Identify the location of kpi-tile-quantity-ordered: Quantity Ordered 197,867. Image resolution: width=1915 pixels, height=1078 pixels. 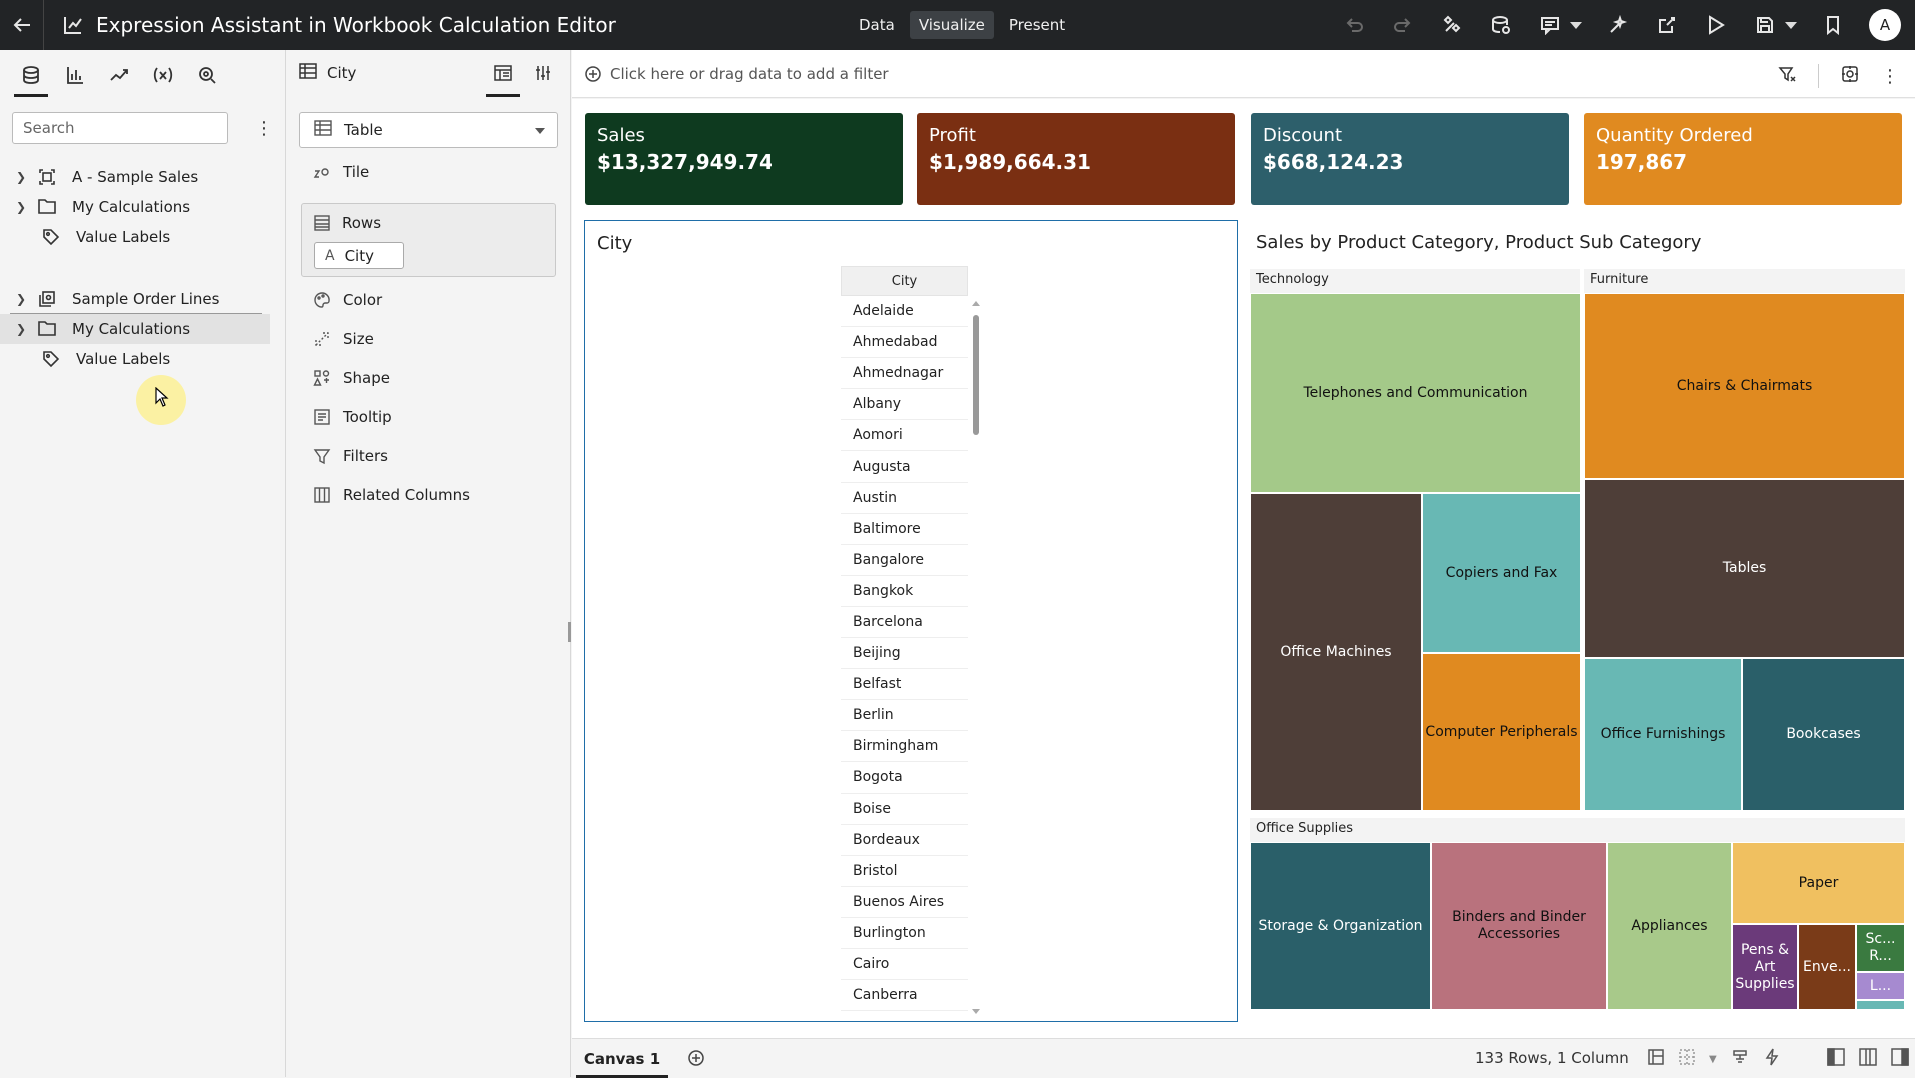
(1743, 159).